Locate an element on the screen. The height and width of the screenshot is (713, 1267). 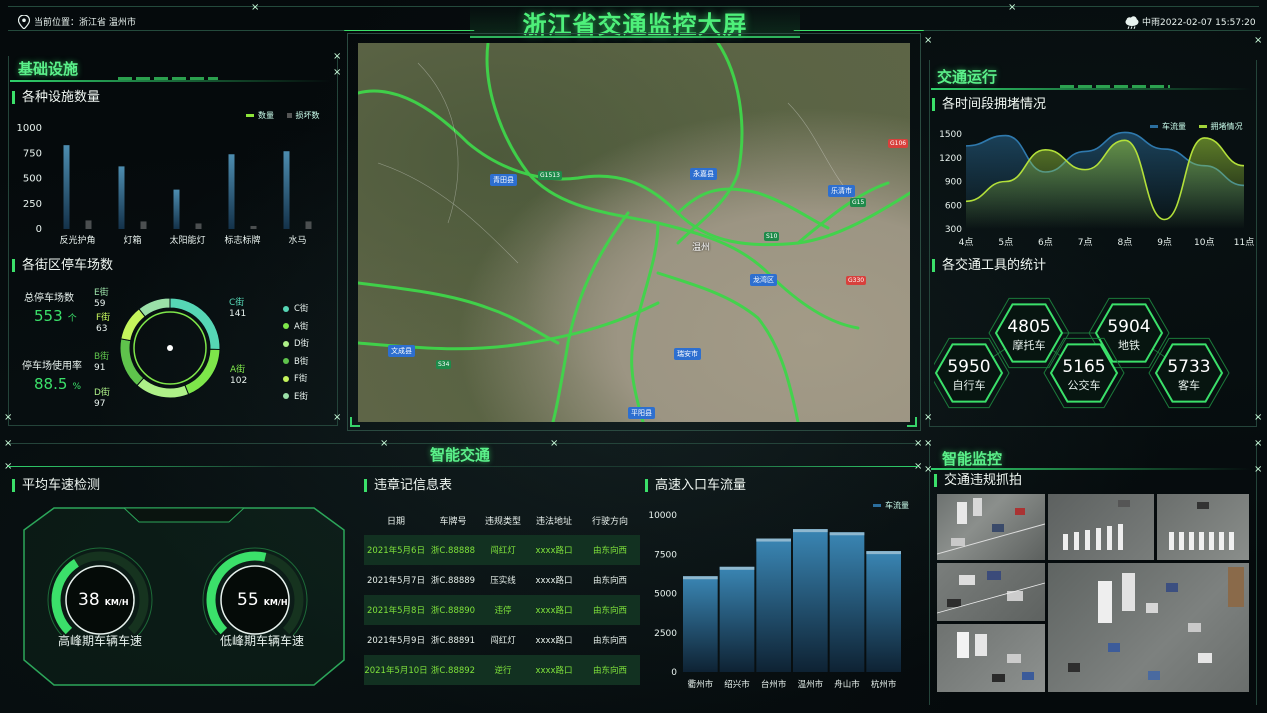
col-plate: 车牌号 is located at coordinates (453, 521).